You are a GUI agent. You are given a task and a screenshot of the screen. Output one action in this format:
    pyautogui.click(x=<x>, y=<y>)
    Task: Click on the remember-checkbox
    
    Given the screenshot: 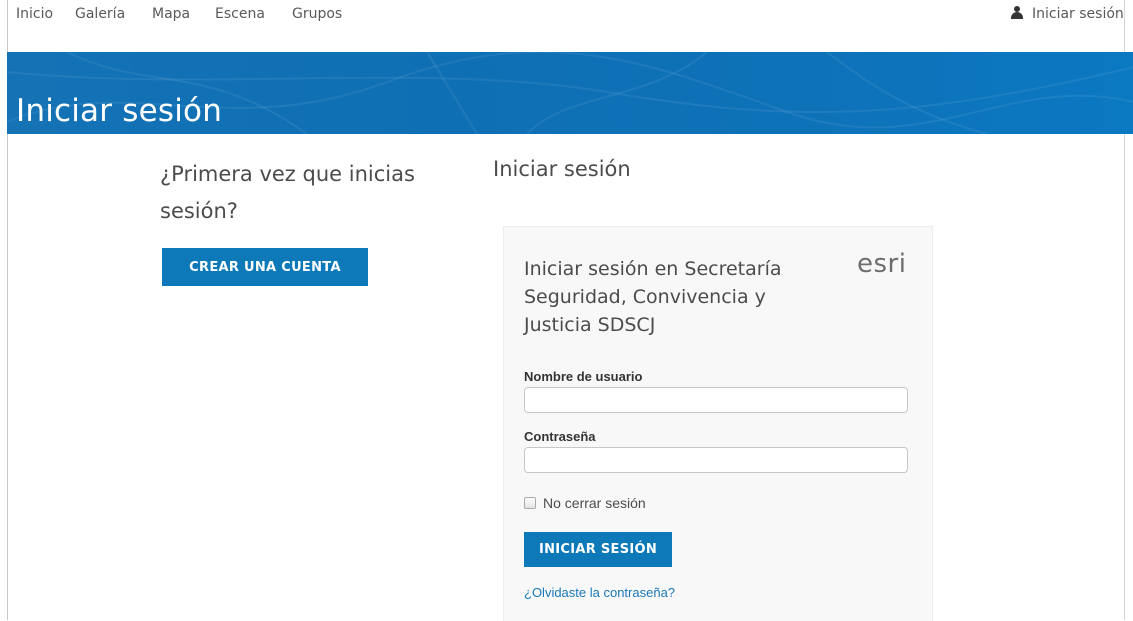 What is the action you would take?
    pyautogui.click(x=530, y=503)
    